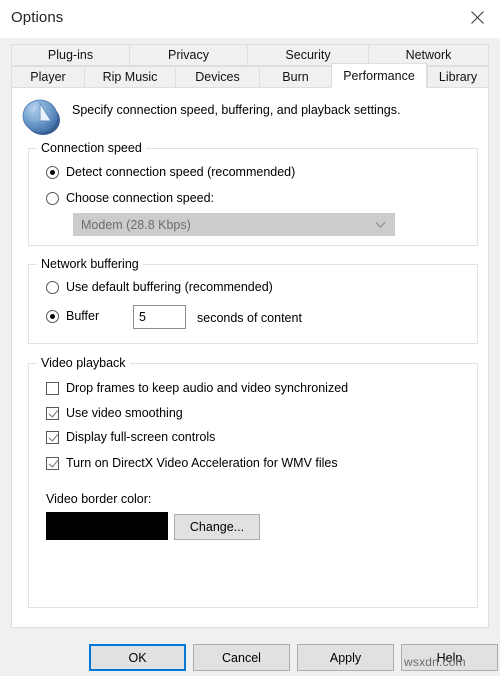  I want to click on network-buffering-legend: Network buffering, so click(90, 264).